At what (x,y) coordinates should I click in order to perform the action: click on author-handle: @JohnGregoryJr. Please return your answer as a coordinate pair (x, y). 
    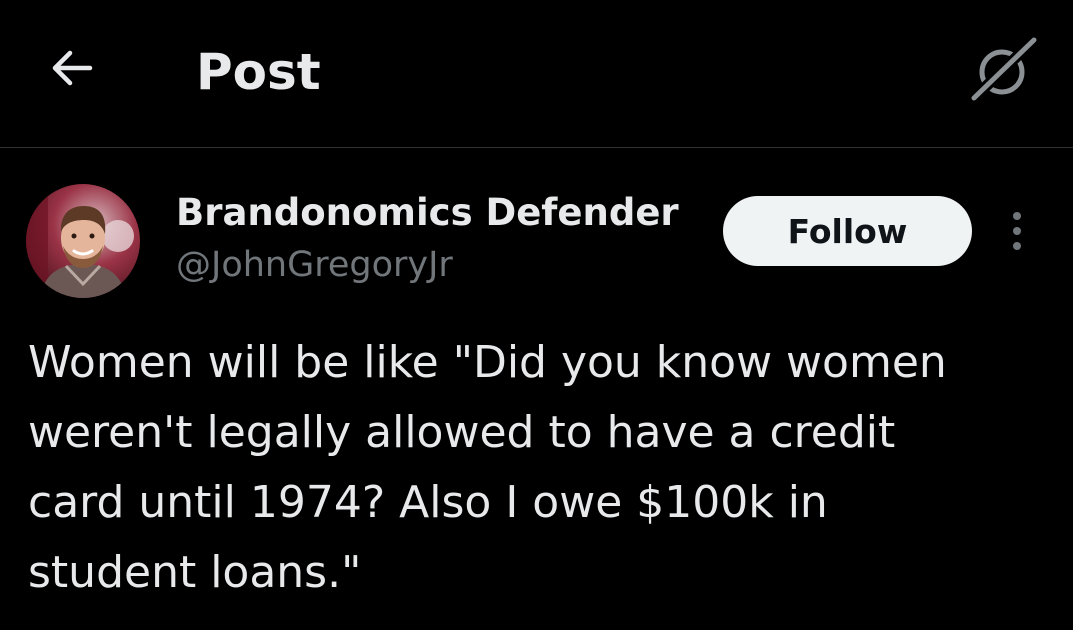
    Looking at the image, I should click on (314, 265).